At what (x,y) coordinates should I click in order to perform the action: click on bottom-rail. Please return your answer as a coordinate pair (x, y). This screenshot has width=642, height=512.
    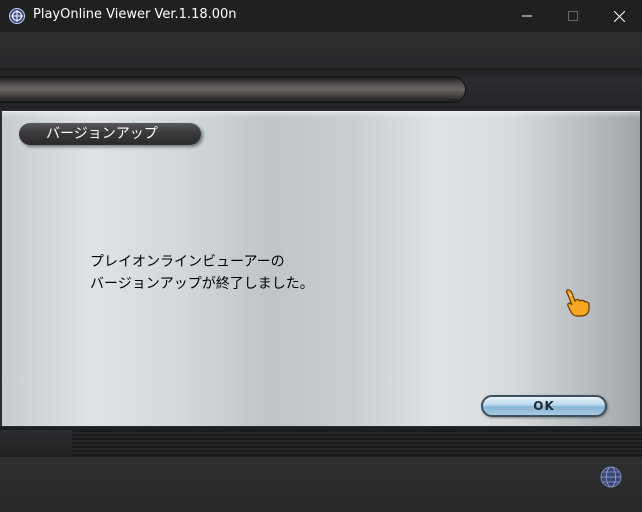
    Looking at the image, I should click on (357, 443).